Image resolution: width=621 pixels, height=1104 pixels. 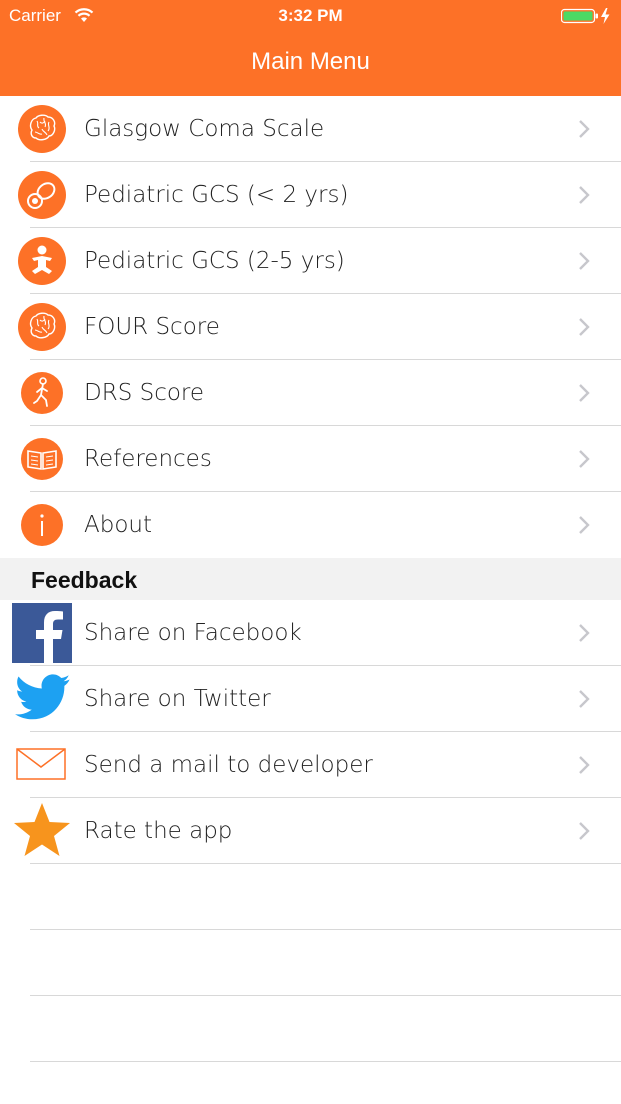 I want to click on menu-item-glasgow-coma-scale: Glasgow Coma Scale, so click(x=310, y=129).